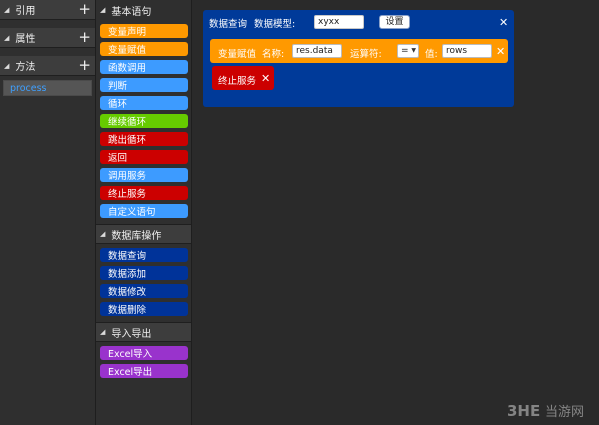 This screenshot has width=599, height=425. I want to click on palette-block-db-query: 数据查询, so click(144, 255).